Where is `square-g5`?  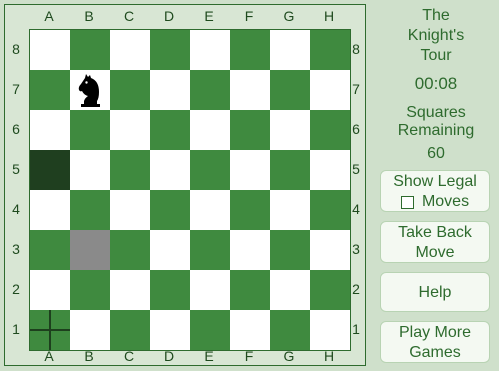
square-g5 is located at coordinates (290, 170).